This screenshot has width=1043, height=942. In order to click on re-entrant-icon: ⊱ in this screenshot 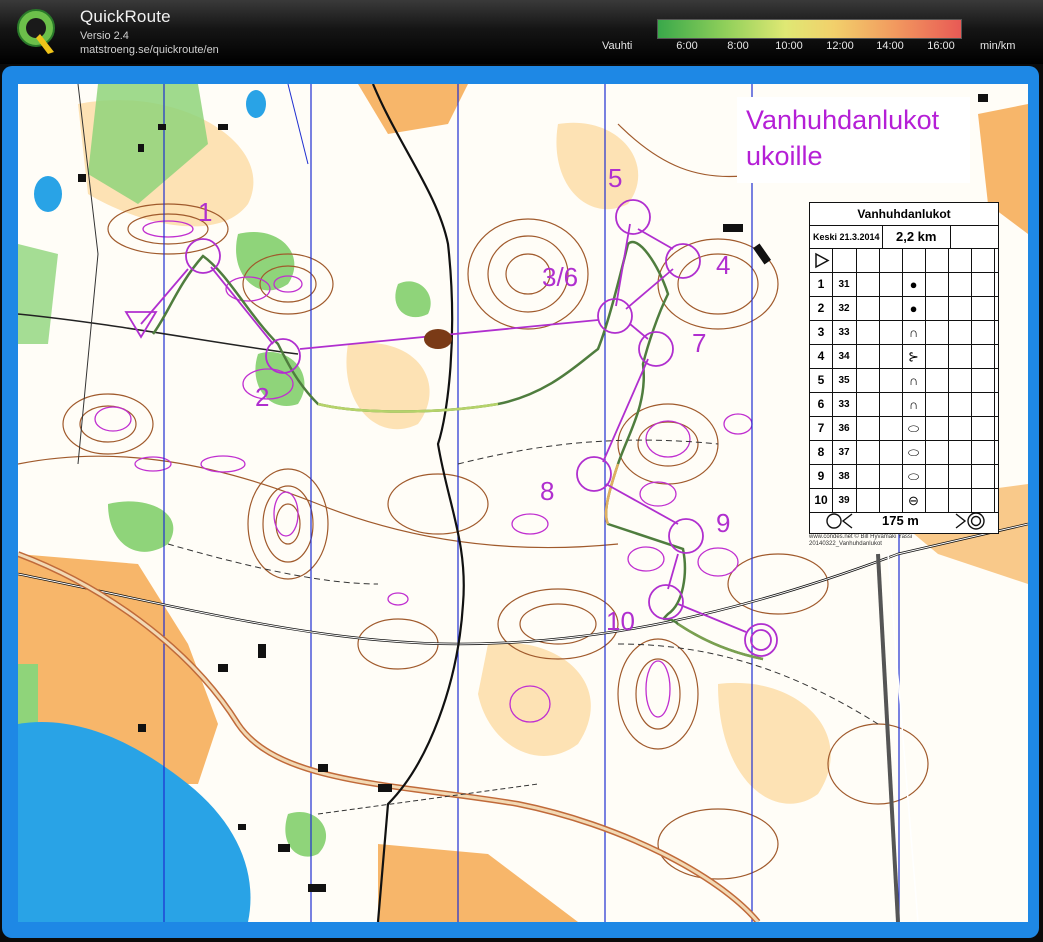, I will do `click(914, 356)`.